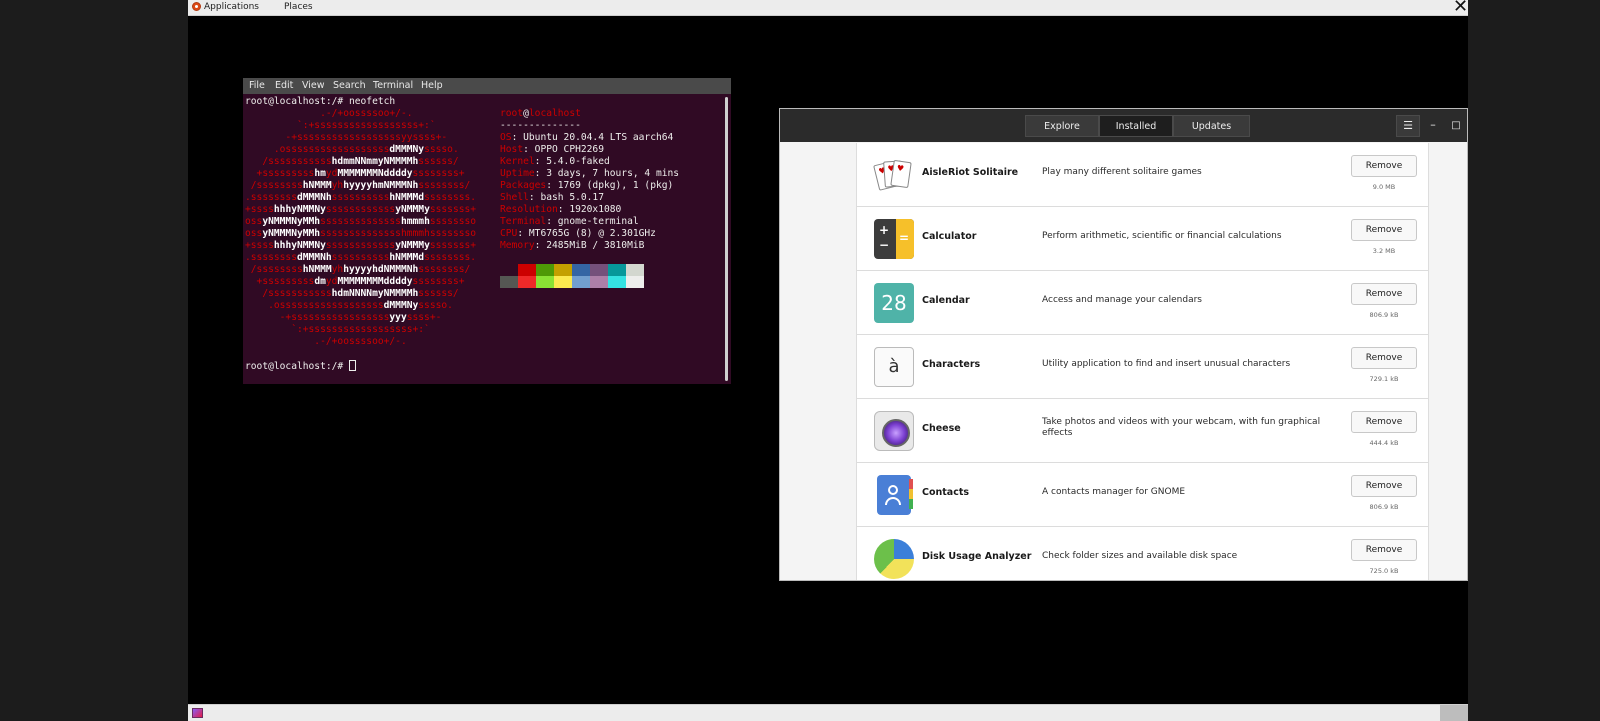 The image size is (1600, 721). What do you see at coordinates (587, 185) in the screenshot?
I see `neofetch-info-line: Packages: 1769 (dpkg), 1 (pkg)` at bounding box center [587, 185].